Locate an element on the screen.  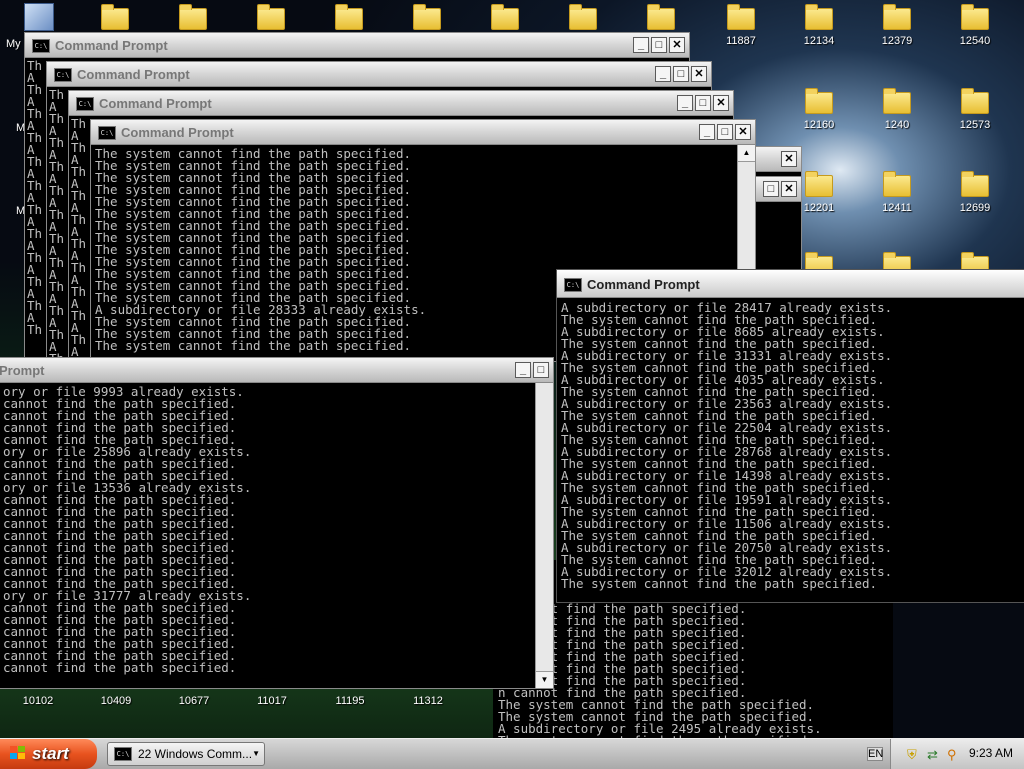
window-titlebar: Prompt _ □ is located at coordinates (276, 370).